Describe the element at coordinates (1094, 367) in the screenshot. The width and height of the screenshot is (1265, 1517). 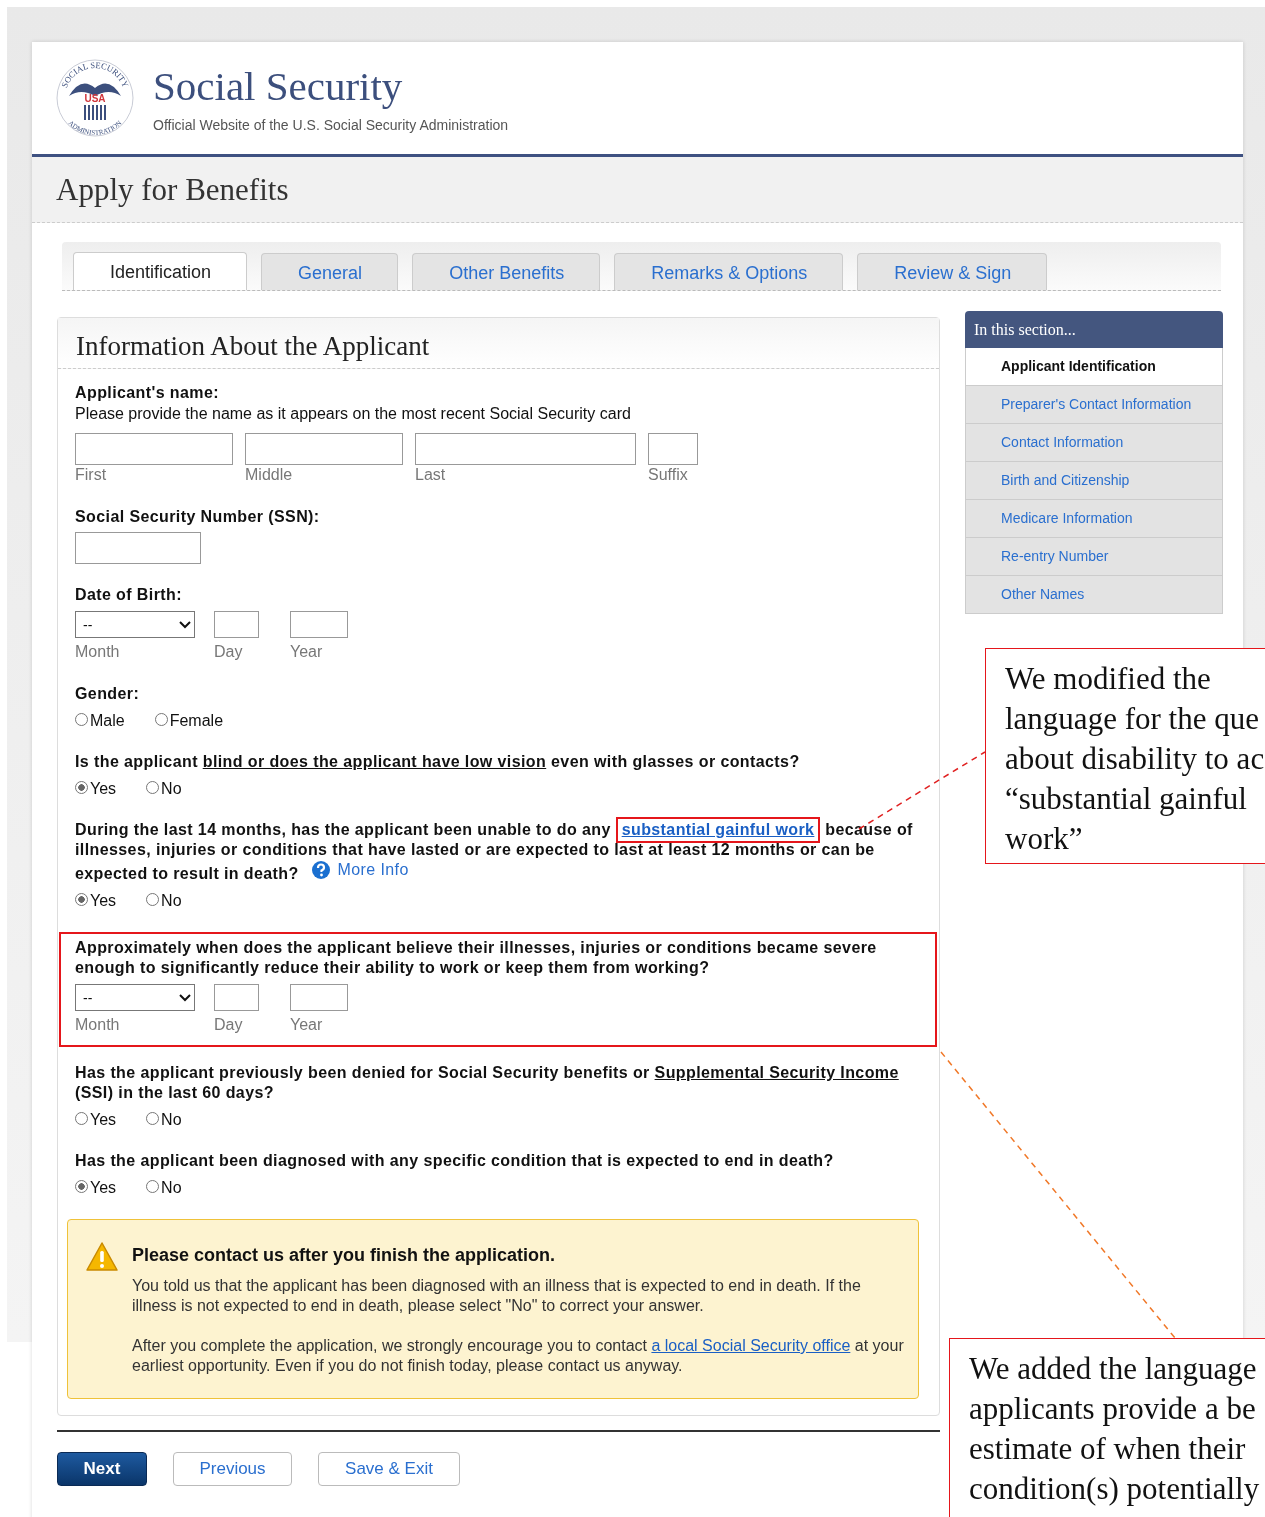
I see `section-nav-item: Applicant Identification` at that location.